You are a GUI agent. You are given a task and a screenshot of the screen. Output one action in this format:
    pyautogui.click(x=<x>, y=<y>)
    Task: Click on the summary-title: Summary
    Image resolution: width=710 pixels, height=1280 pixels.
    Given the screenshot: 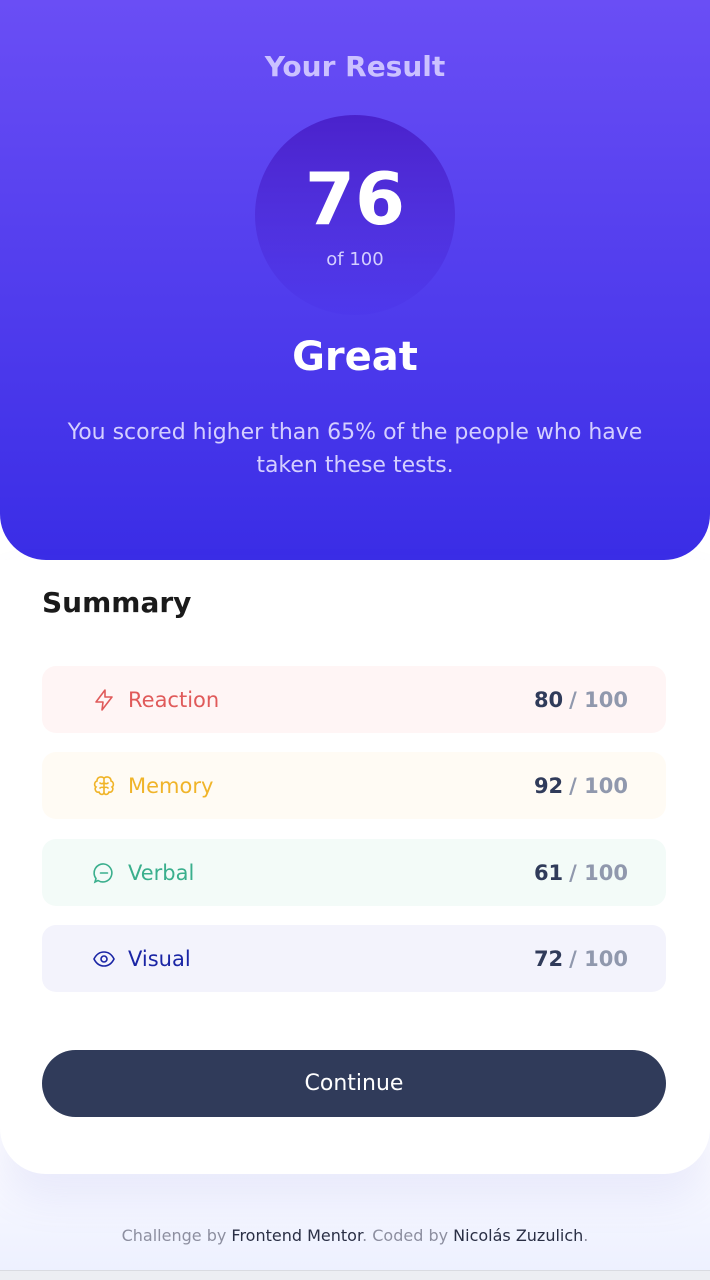 What is the action you would take?
    pyautogui.click(x=117, y=602)
    